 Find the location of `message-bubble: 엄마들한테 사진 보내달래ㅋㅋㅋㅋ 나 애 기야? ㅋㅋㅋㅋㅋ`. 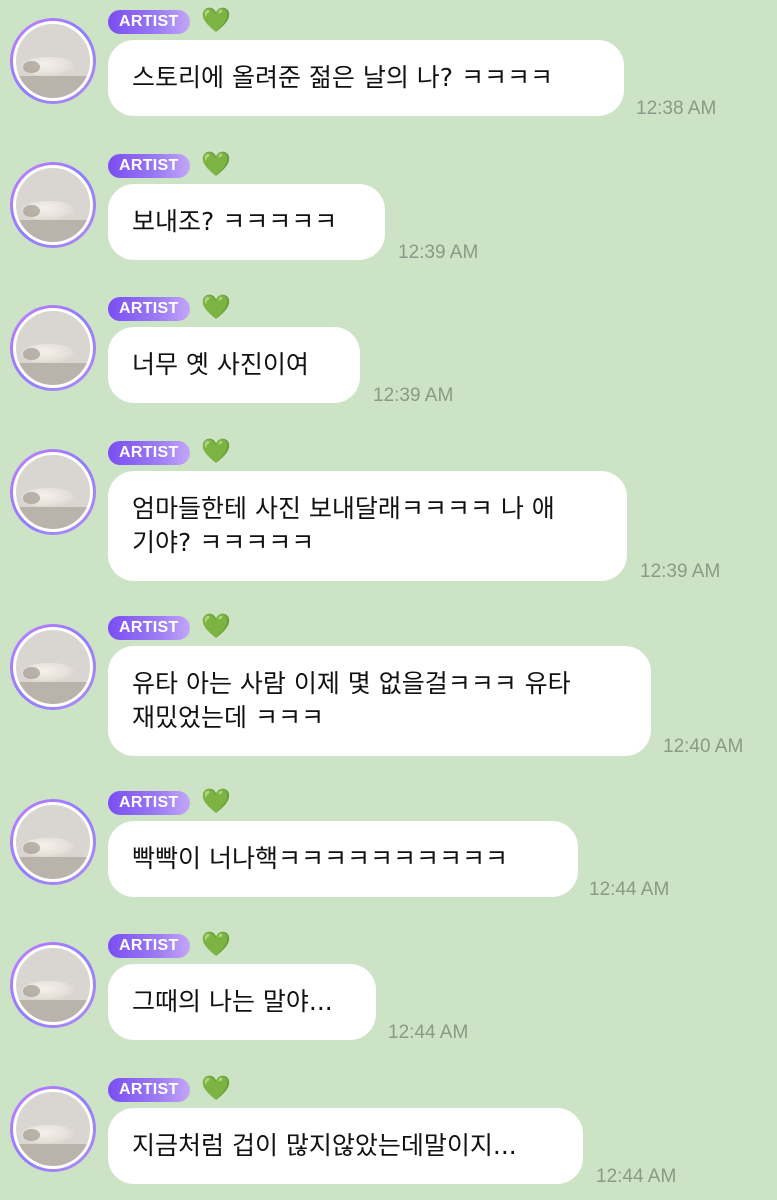

message-bubble: 엄마들한테 사진 보내달래ㅋㅋㅋㅋ 나 애 기야? ㅋㅋㅋㅋㅋ is located at coordinates (367, 526).